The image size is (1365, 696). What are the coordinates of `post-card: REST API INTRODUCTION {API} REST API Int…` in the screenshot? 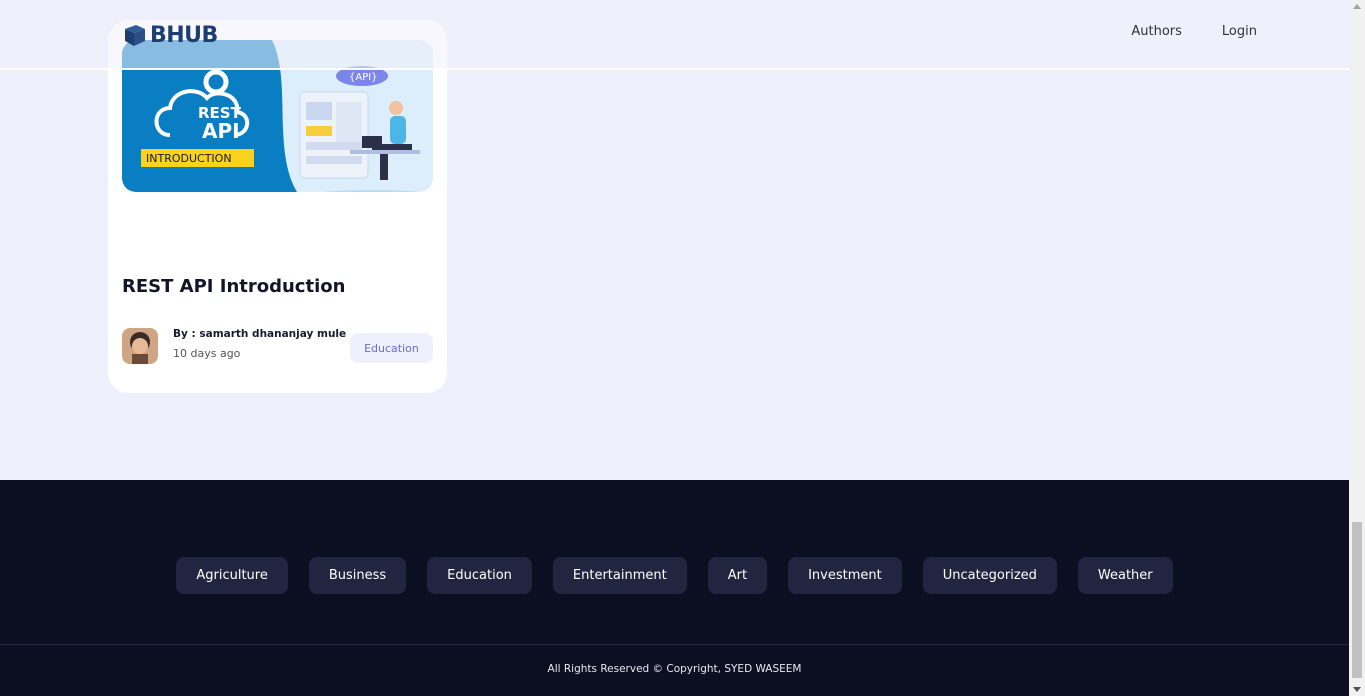 It's located at (277, 206).